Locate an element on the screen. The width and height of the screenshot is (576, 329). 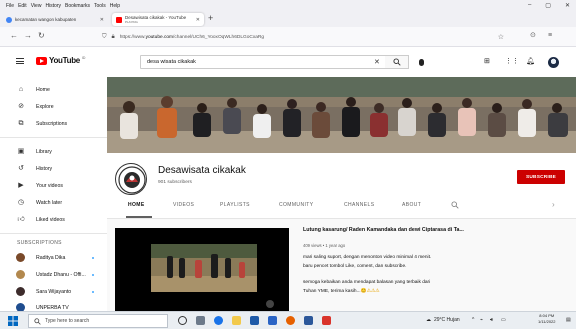
taskbar-search-input: Type here to search is located at coordinates (98, 321).